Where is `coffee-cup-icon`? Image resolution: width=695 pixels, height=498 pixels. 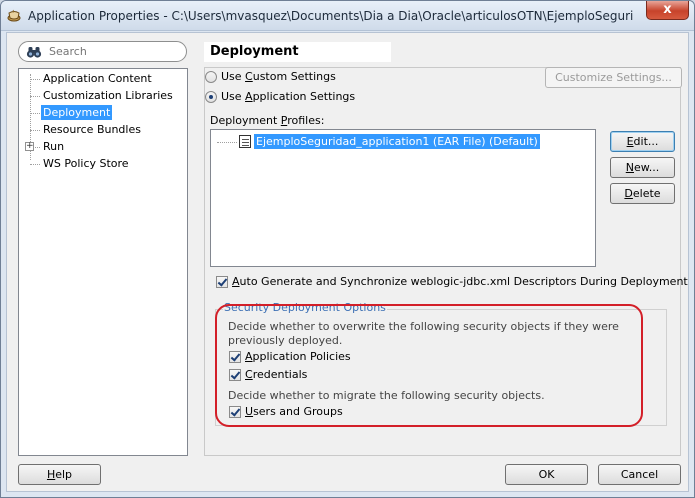 coffee-cup-icon is located at coordinates (14, 15).